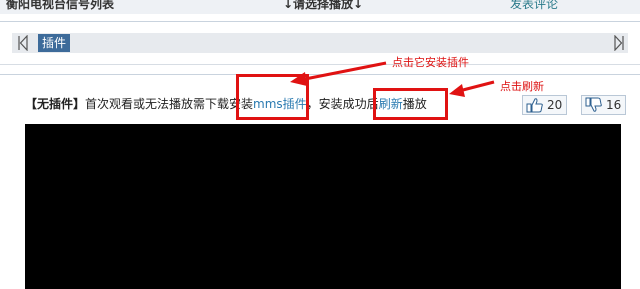 The height and width of the screenshot is (289, 640). What do you see at coordinates (555, 105) in the screenshot?
I see `thumbs-up-count: 20` at bounding box center [555, 105].